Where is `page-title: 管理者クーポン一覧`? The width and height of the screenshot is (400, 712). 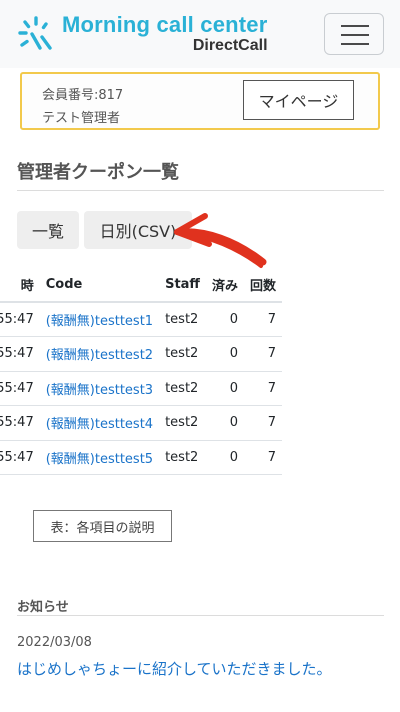
page-title: 管理者クーポン一覧 is located at coordinates (98, 172).